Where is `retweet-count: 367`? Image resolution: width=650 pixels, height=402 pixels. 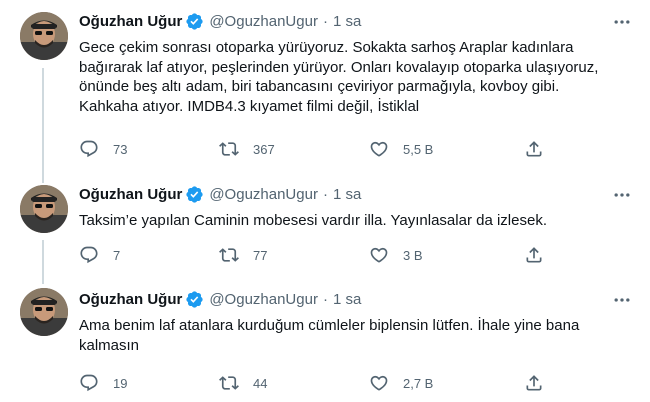
retweet-count: 367 is located at coordinates (264, 149).